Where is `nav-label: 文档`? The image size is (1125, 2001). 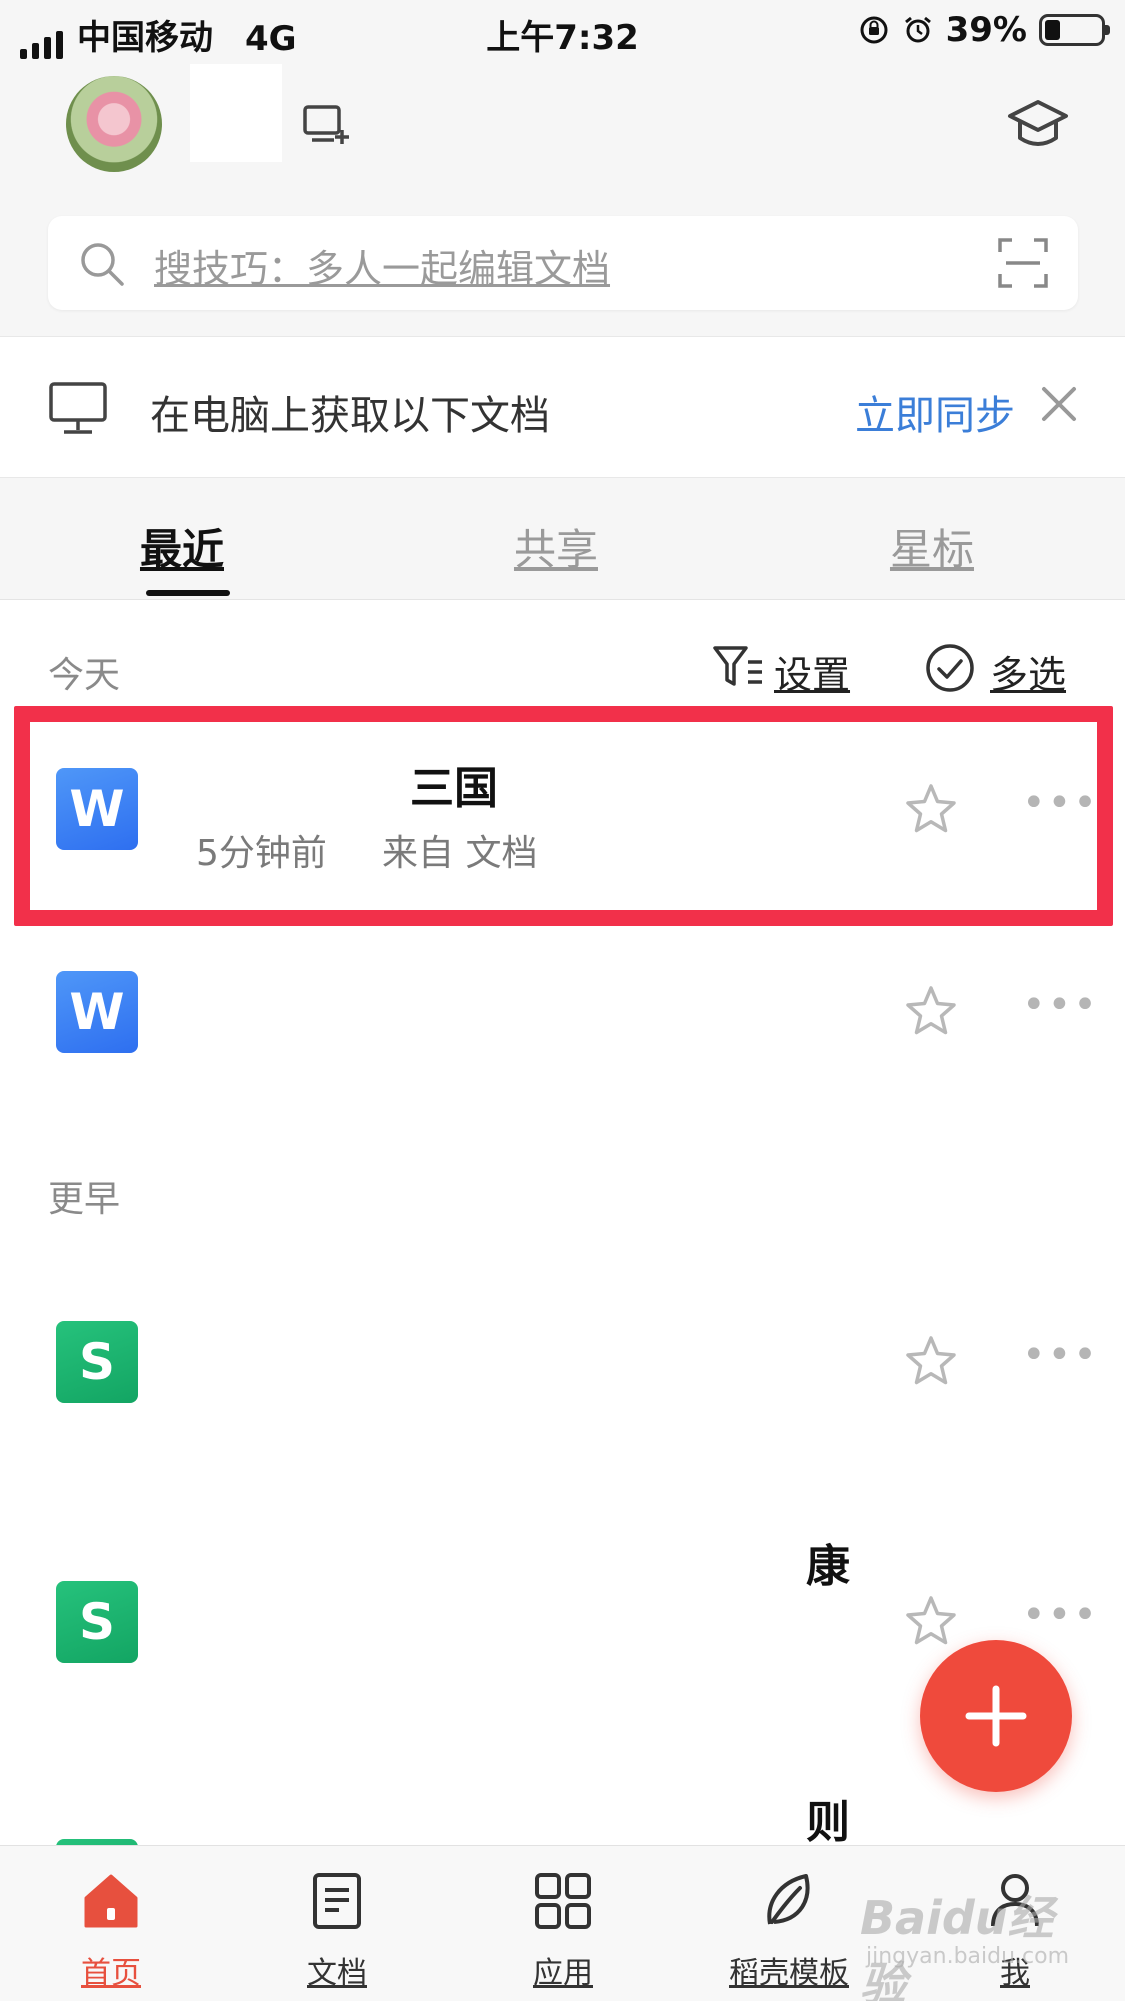 nav-label: 文档 is located at coordinates (337, 1973).